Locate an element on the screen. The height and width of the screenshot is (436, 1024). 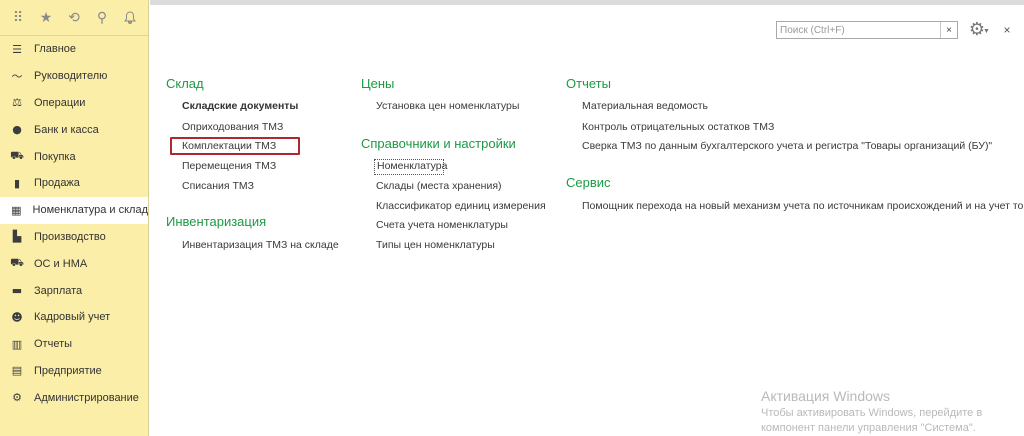
link-spisaniya: Списания ТМЗ is located at coordinates (218, 186).